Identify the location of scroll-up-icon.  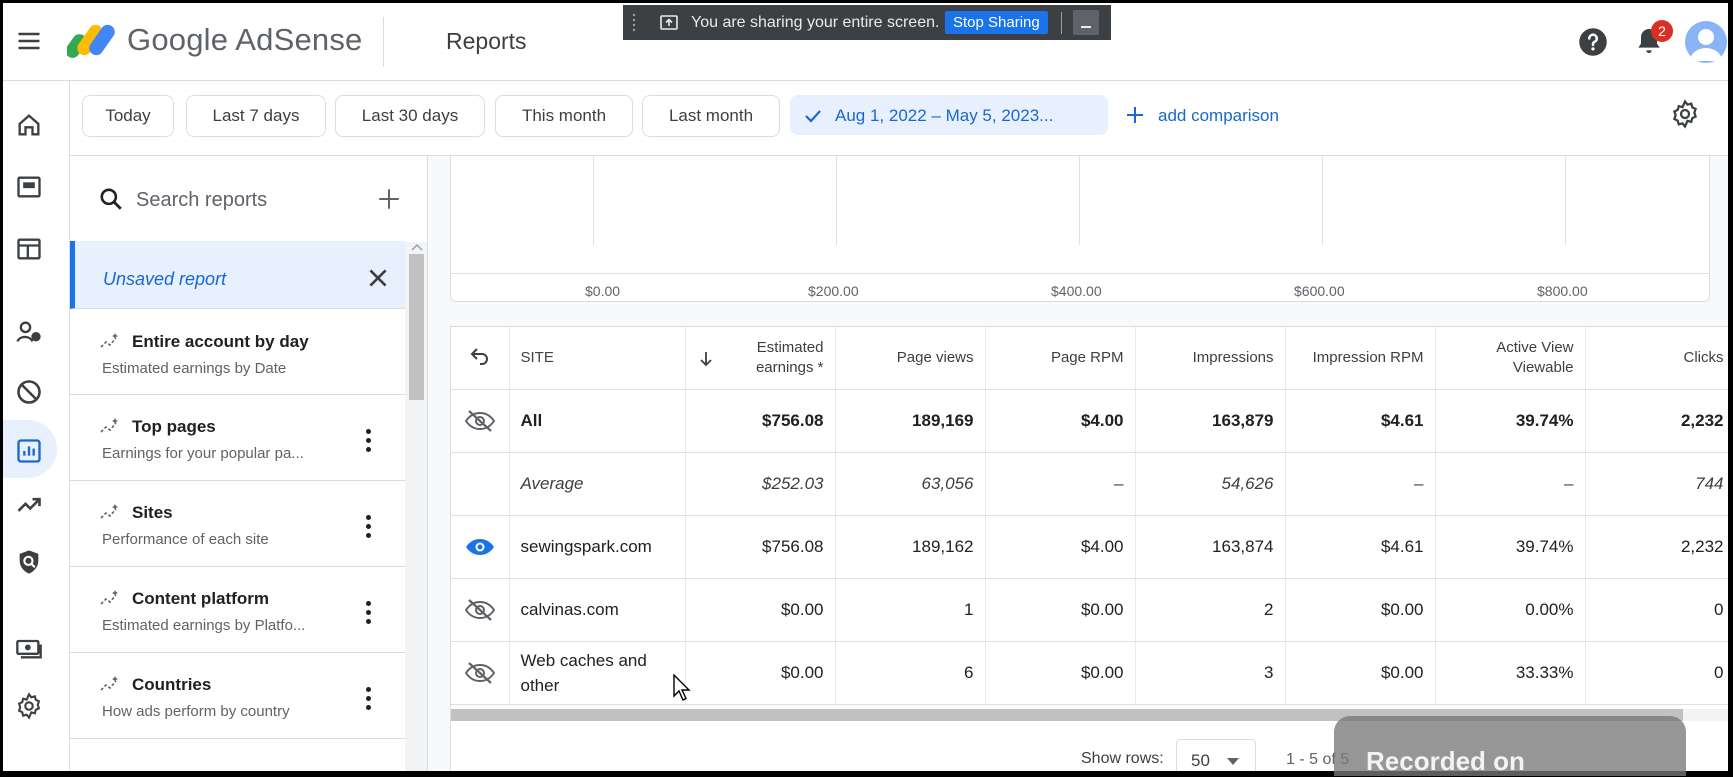
(417, 247).